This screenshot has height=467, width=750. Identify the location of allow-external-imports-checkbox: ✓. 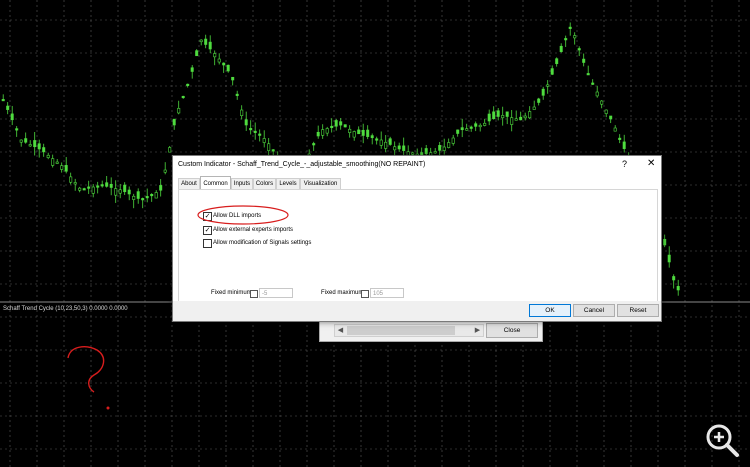
(207, 230).